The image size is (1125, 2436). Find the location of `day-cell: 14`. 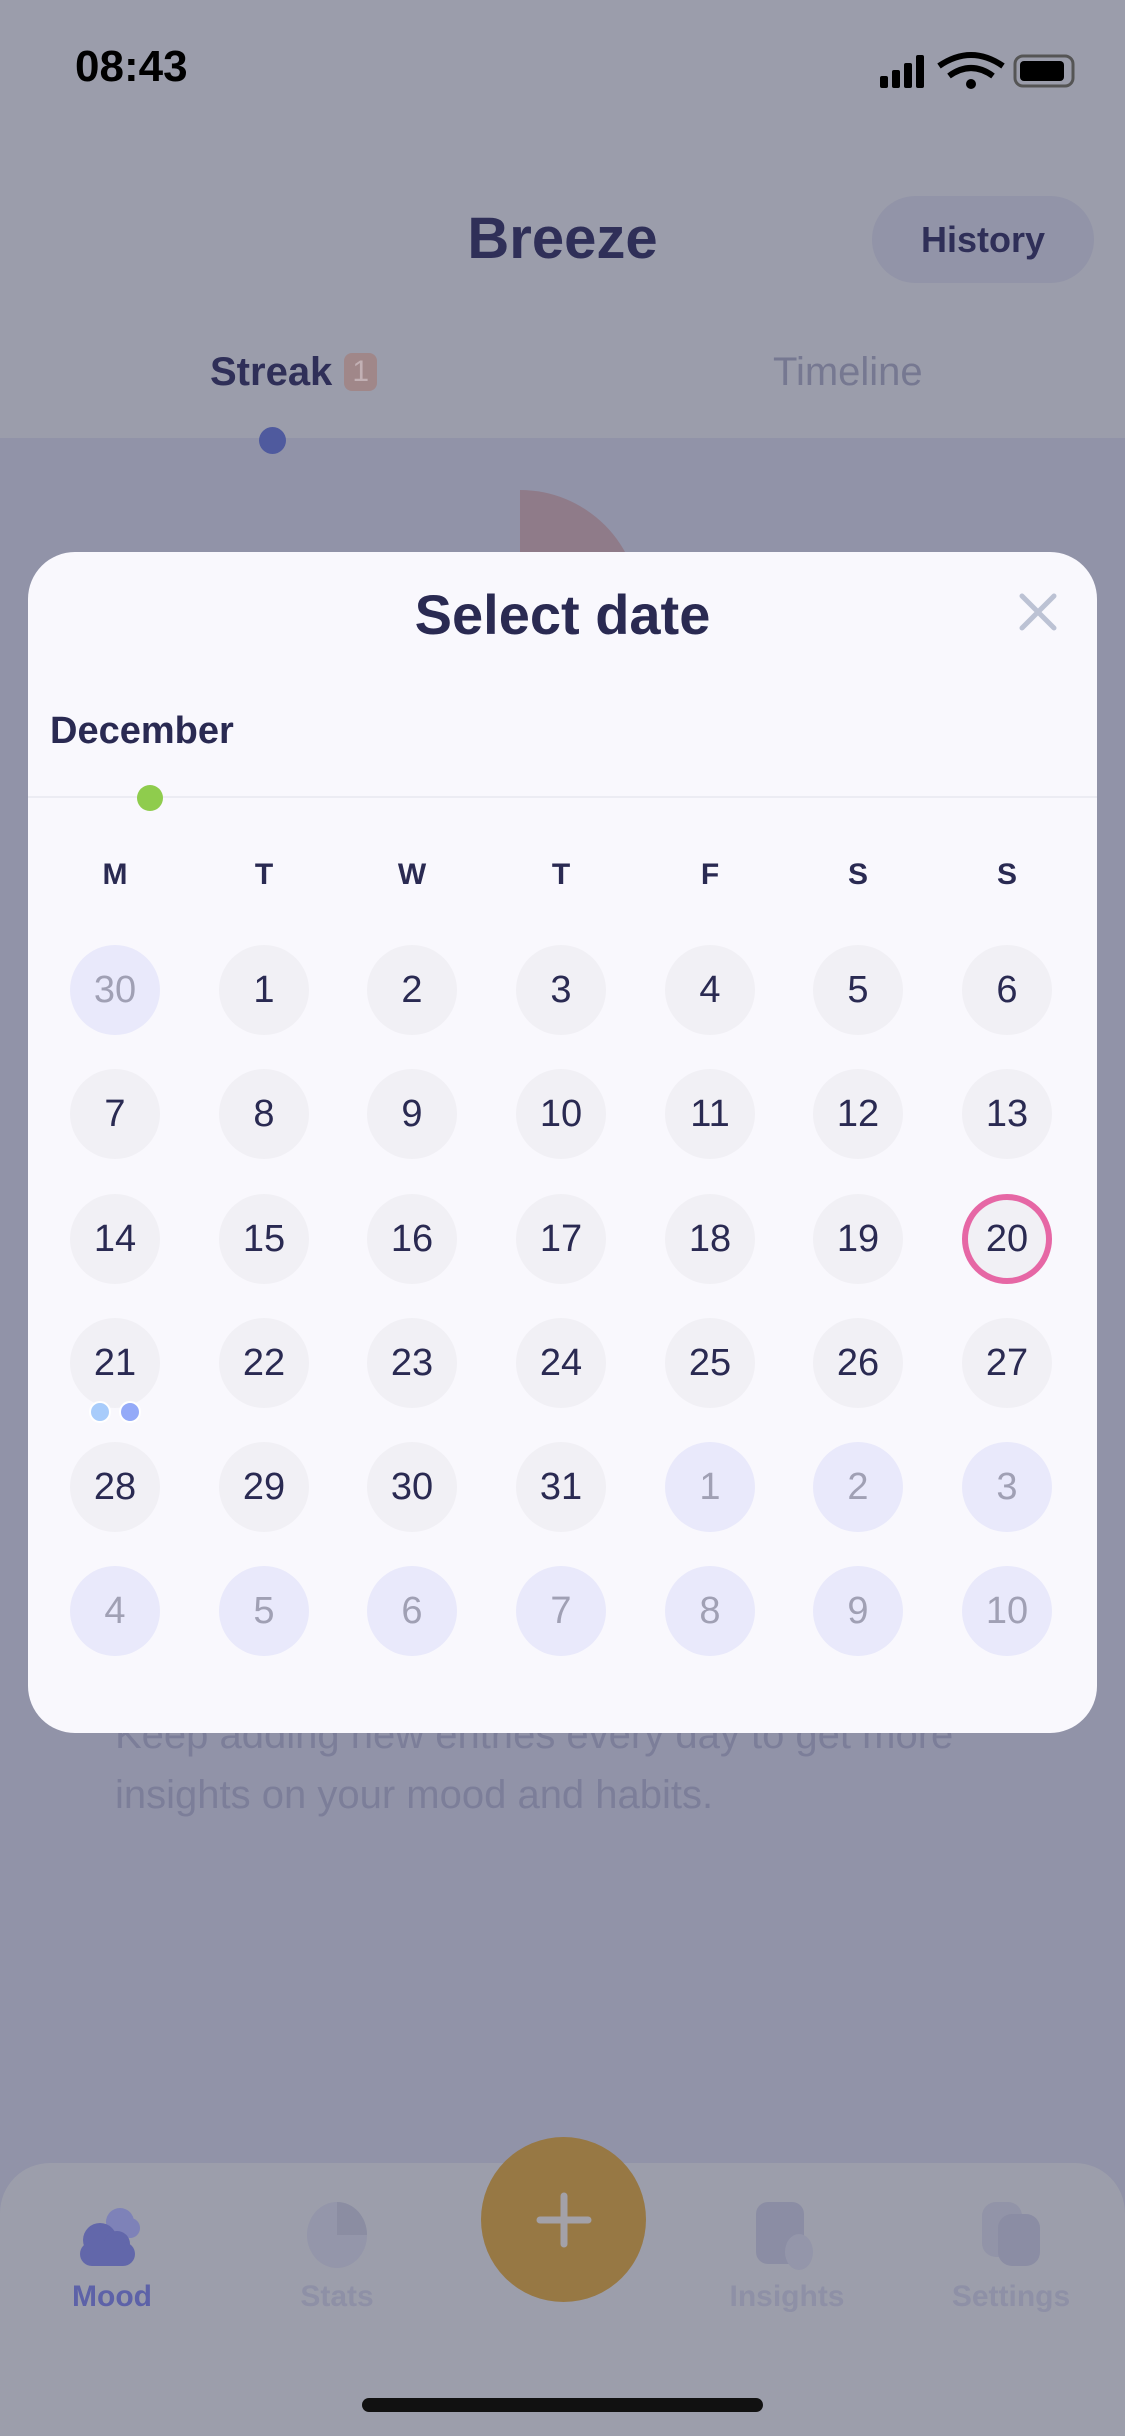

day-cell: 14 is located at coordinates (115, 1239).